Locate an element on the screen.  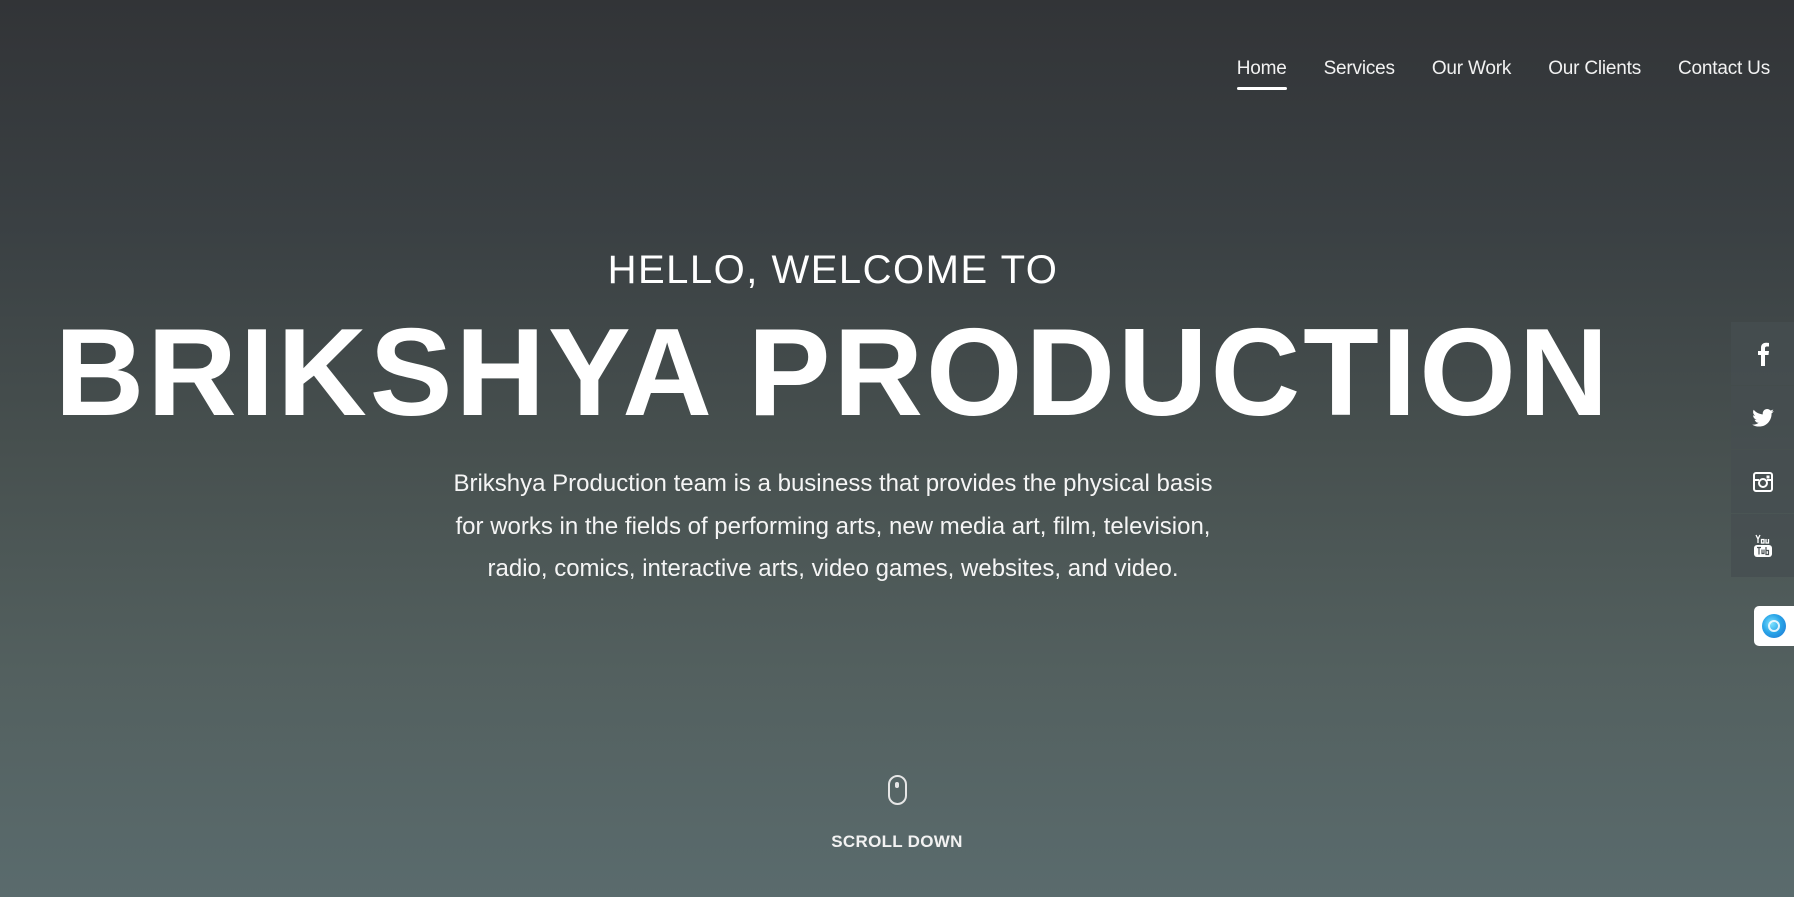
scroll-down-label: SCROLL DOWN is located at coordinates (897, 841).